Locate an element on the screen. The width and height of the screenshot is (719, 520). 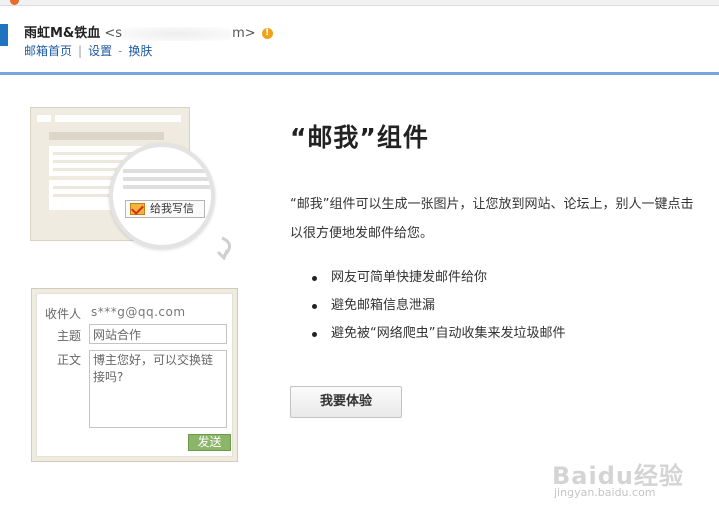
to-label: 收件人 is located at coordinates (62, 314).